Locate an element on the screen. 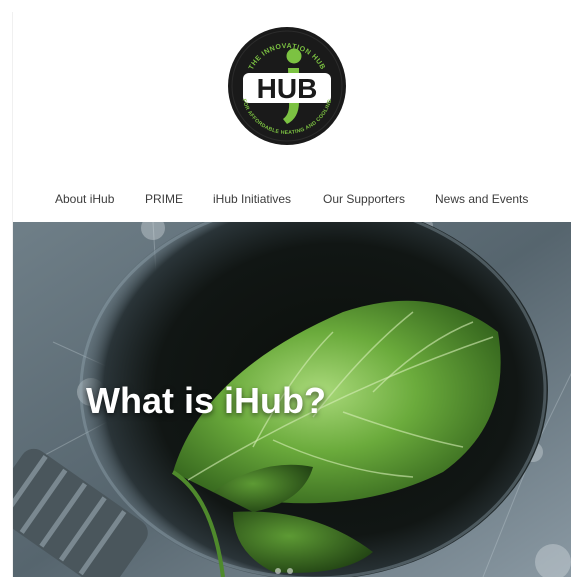 The image size is (571, 577). nav-item-ihub-initiatives: iHub Initiatives is located at coordinates (252, 199).